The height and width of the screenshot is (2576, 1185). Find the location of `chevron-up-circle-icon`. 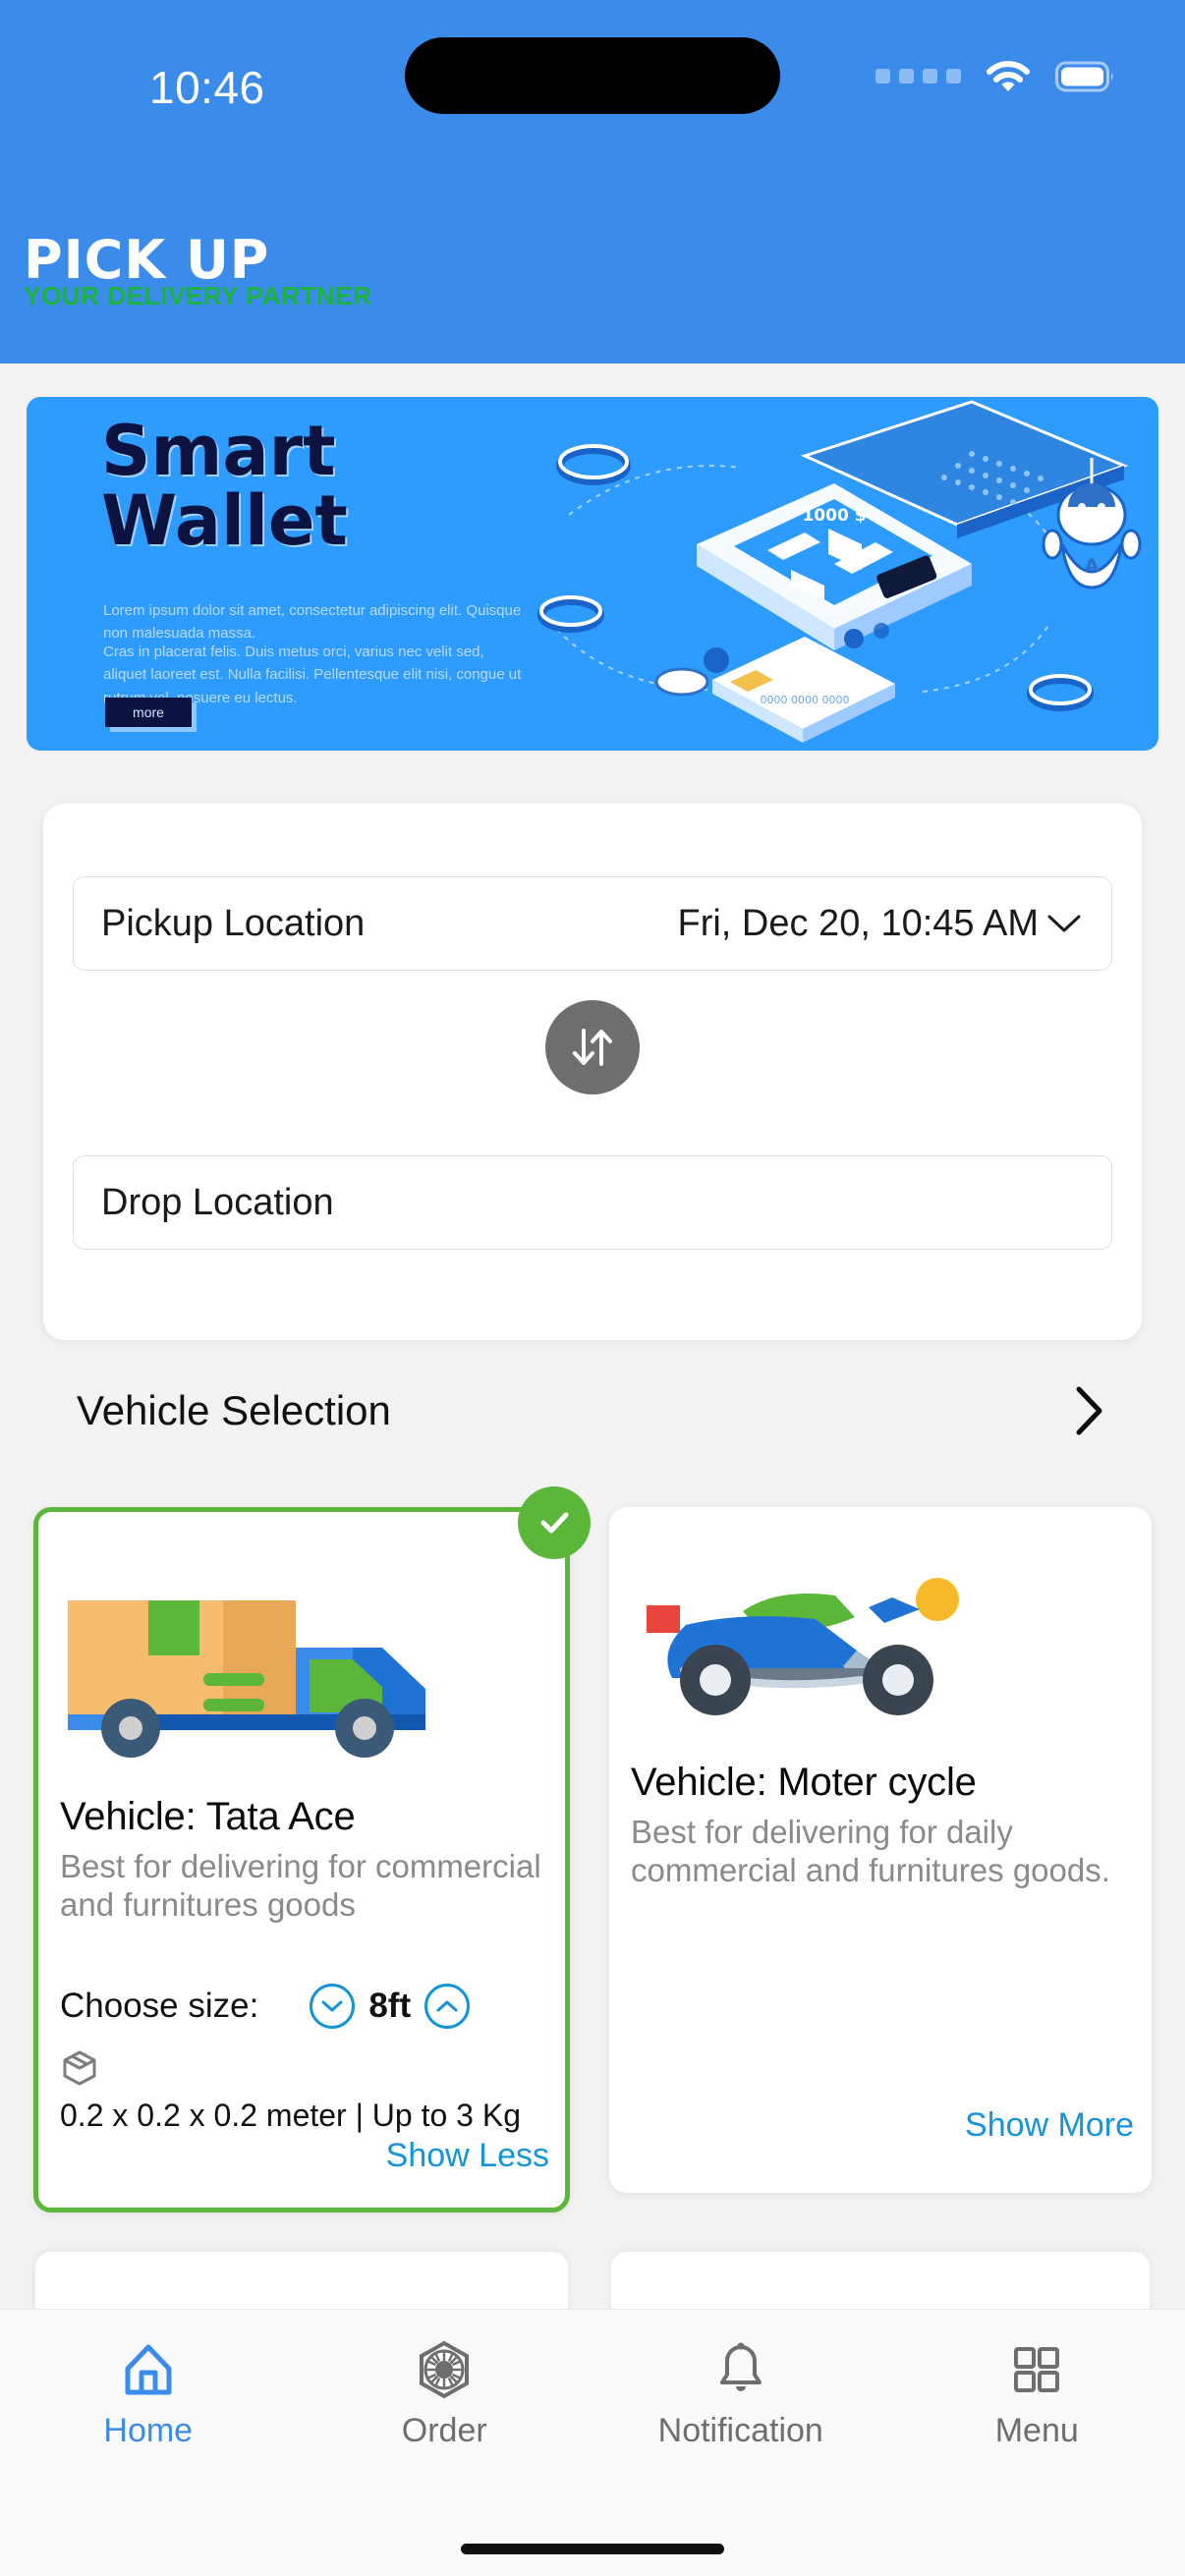

chevron-up-circle-icon is located at coordinates (448, 2006).